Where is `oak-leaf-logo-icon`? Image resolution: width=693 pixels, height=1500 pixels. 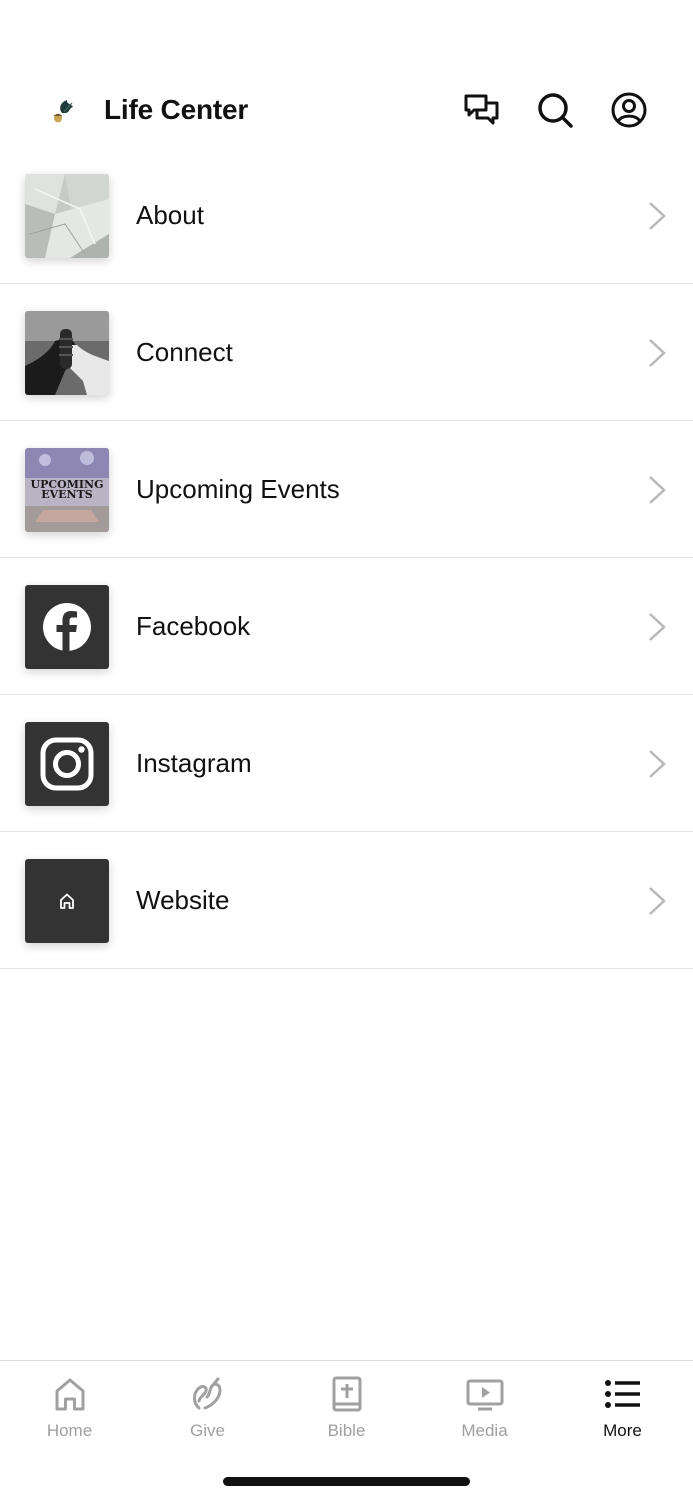 oak-leaf-logo-icon is located at coordinates (63, 111).